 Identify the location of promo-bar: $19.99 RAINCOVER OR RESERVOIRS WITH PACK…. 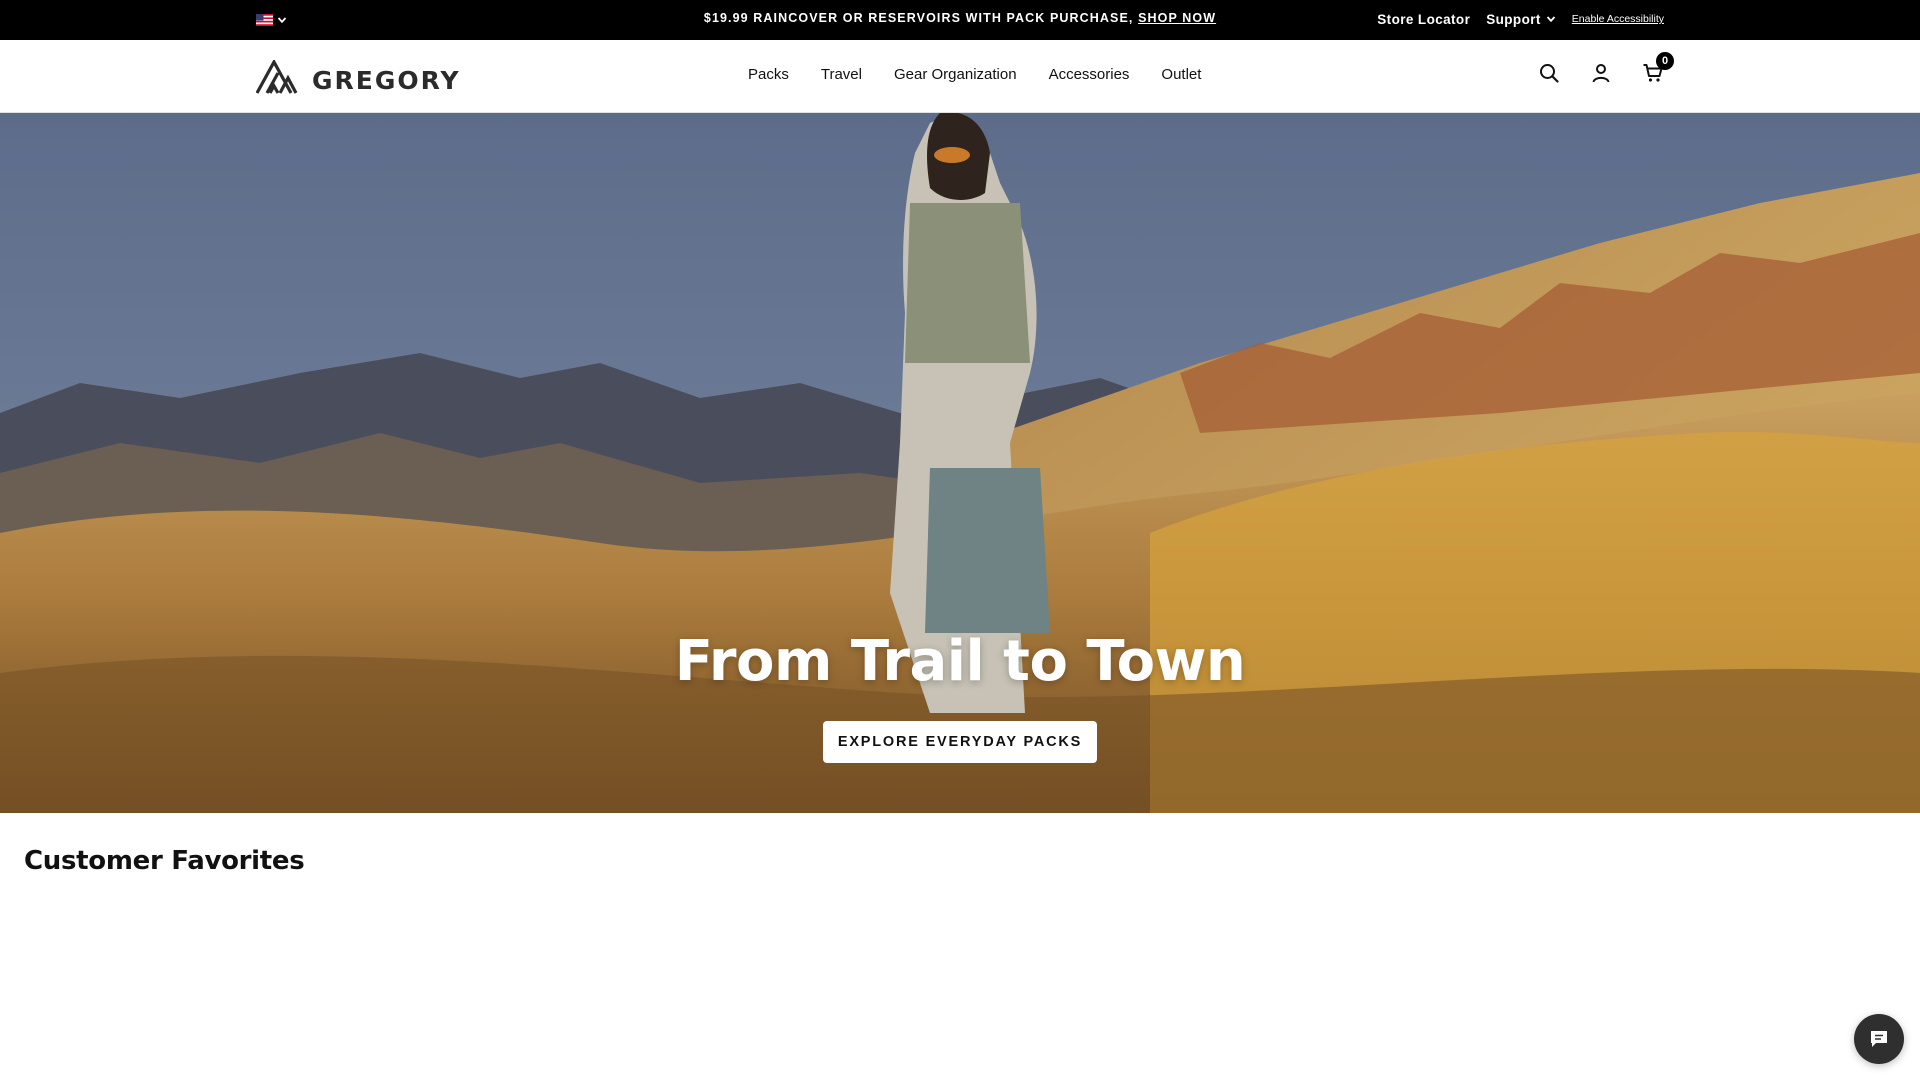
(960, 20).